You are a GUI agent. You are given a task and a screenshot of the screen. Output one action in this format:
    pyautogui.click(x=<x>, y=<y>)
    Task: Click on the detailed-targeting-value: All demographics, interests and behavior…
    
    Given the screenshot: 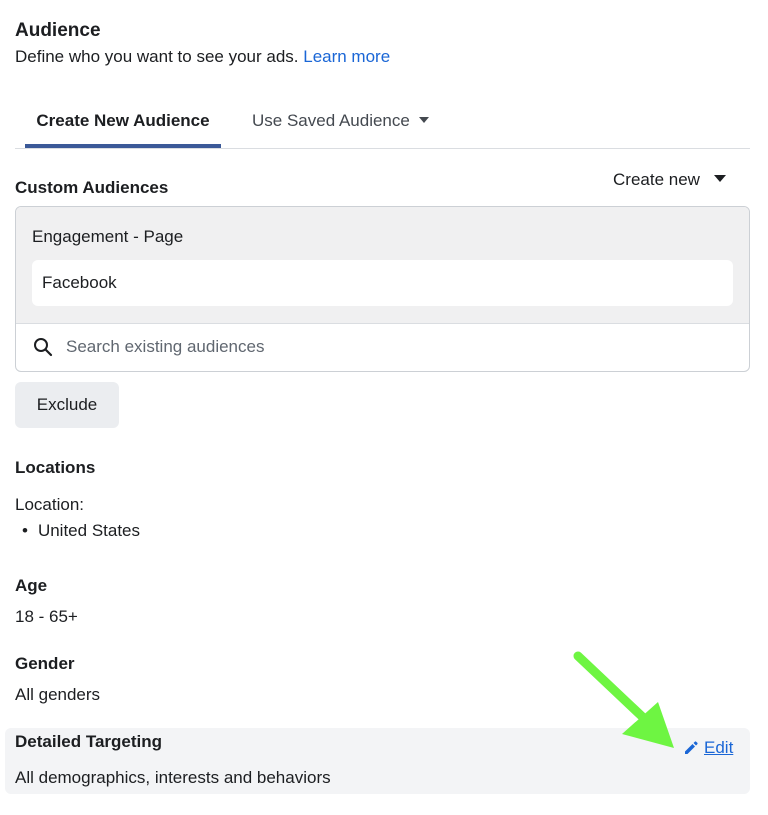 What is the action you would take?
    pyautogui.click(x=173, y=777)
    